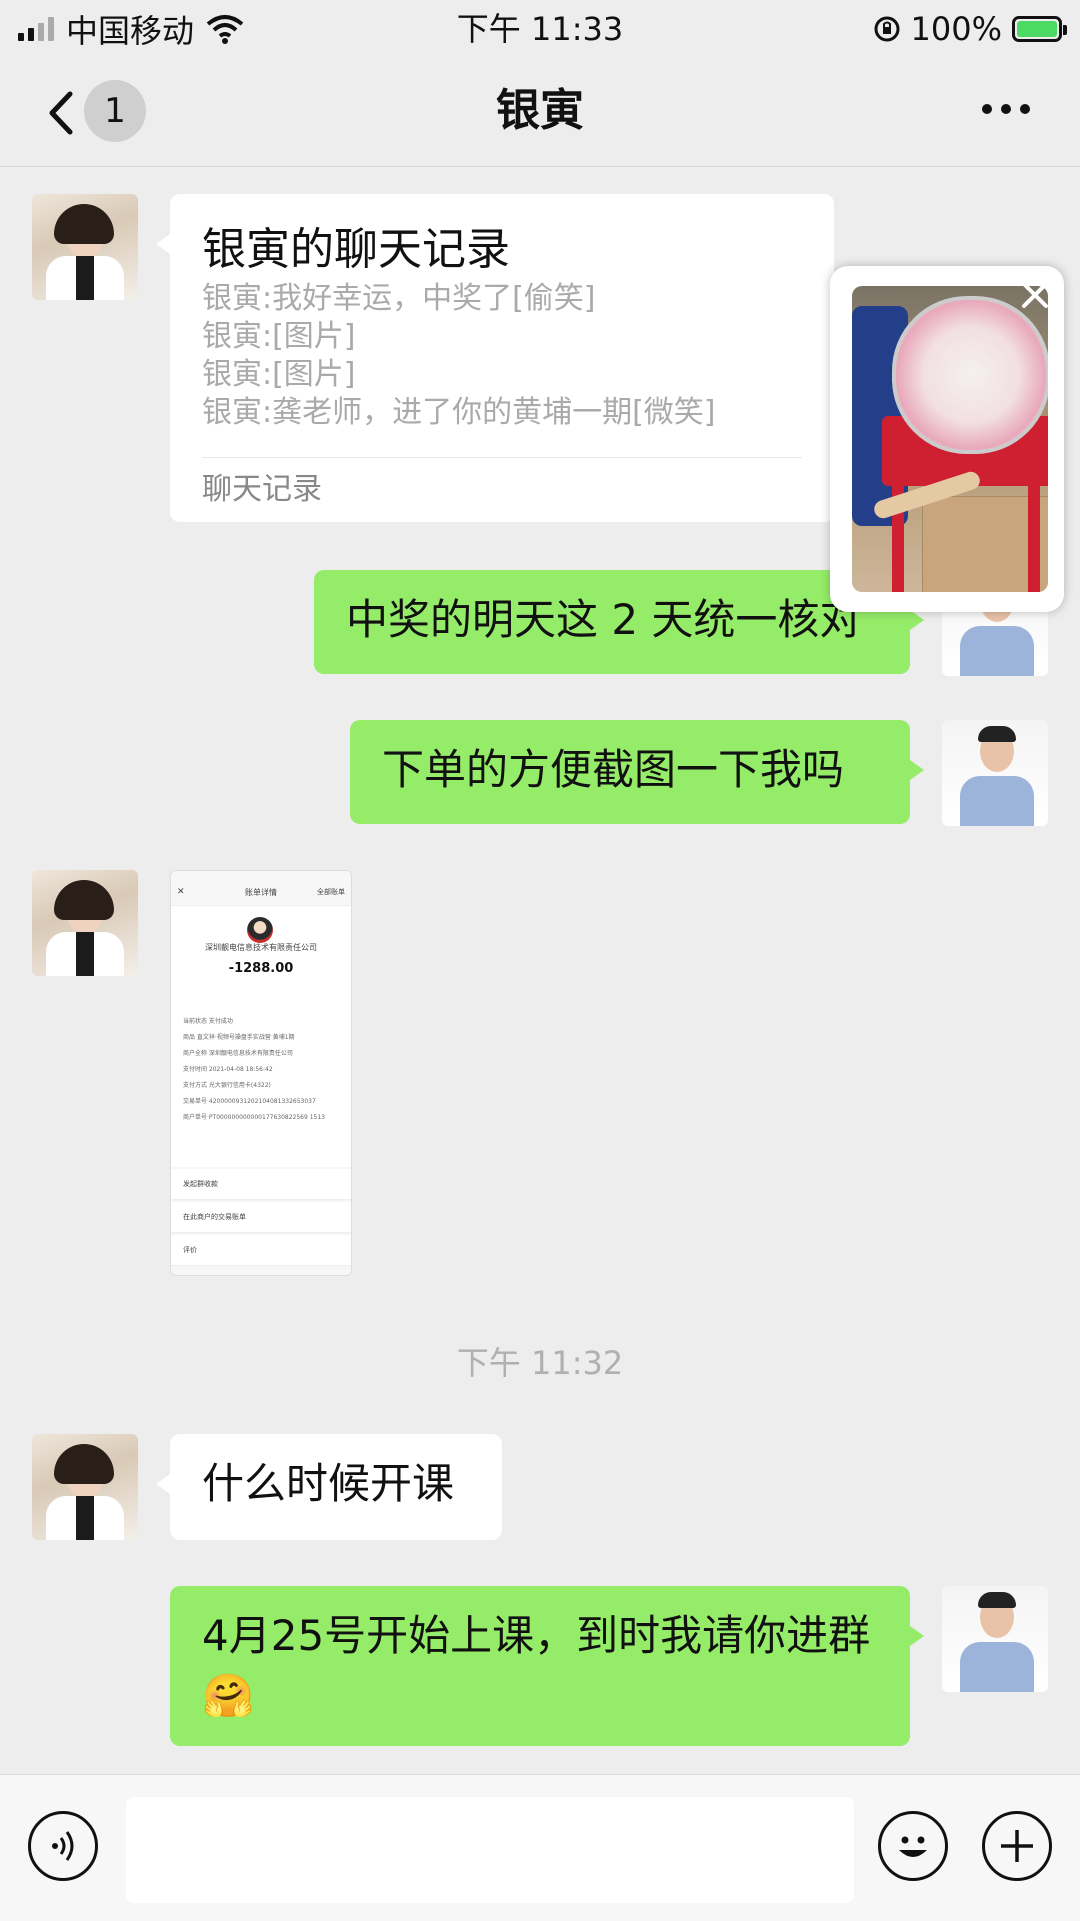  What do you see at coordinates (490, 1850) in the screenshot?
I see `message-input` at bounding box center [490, 1850].